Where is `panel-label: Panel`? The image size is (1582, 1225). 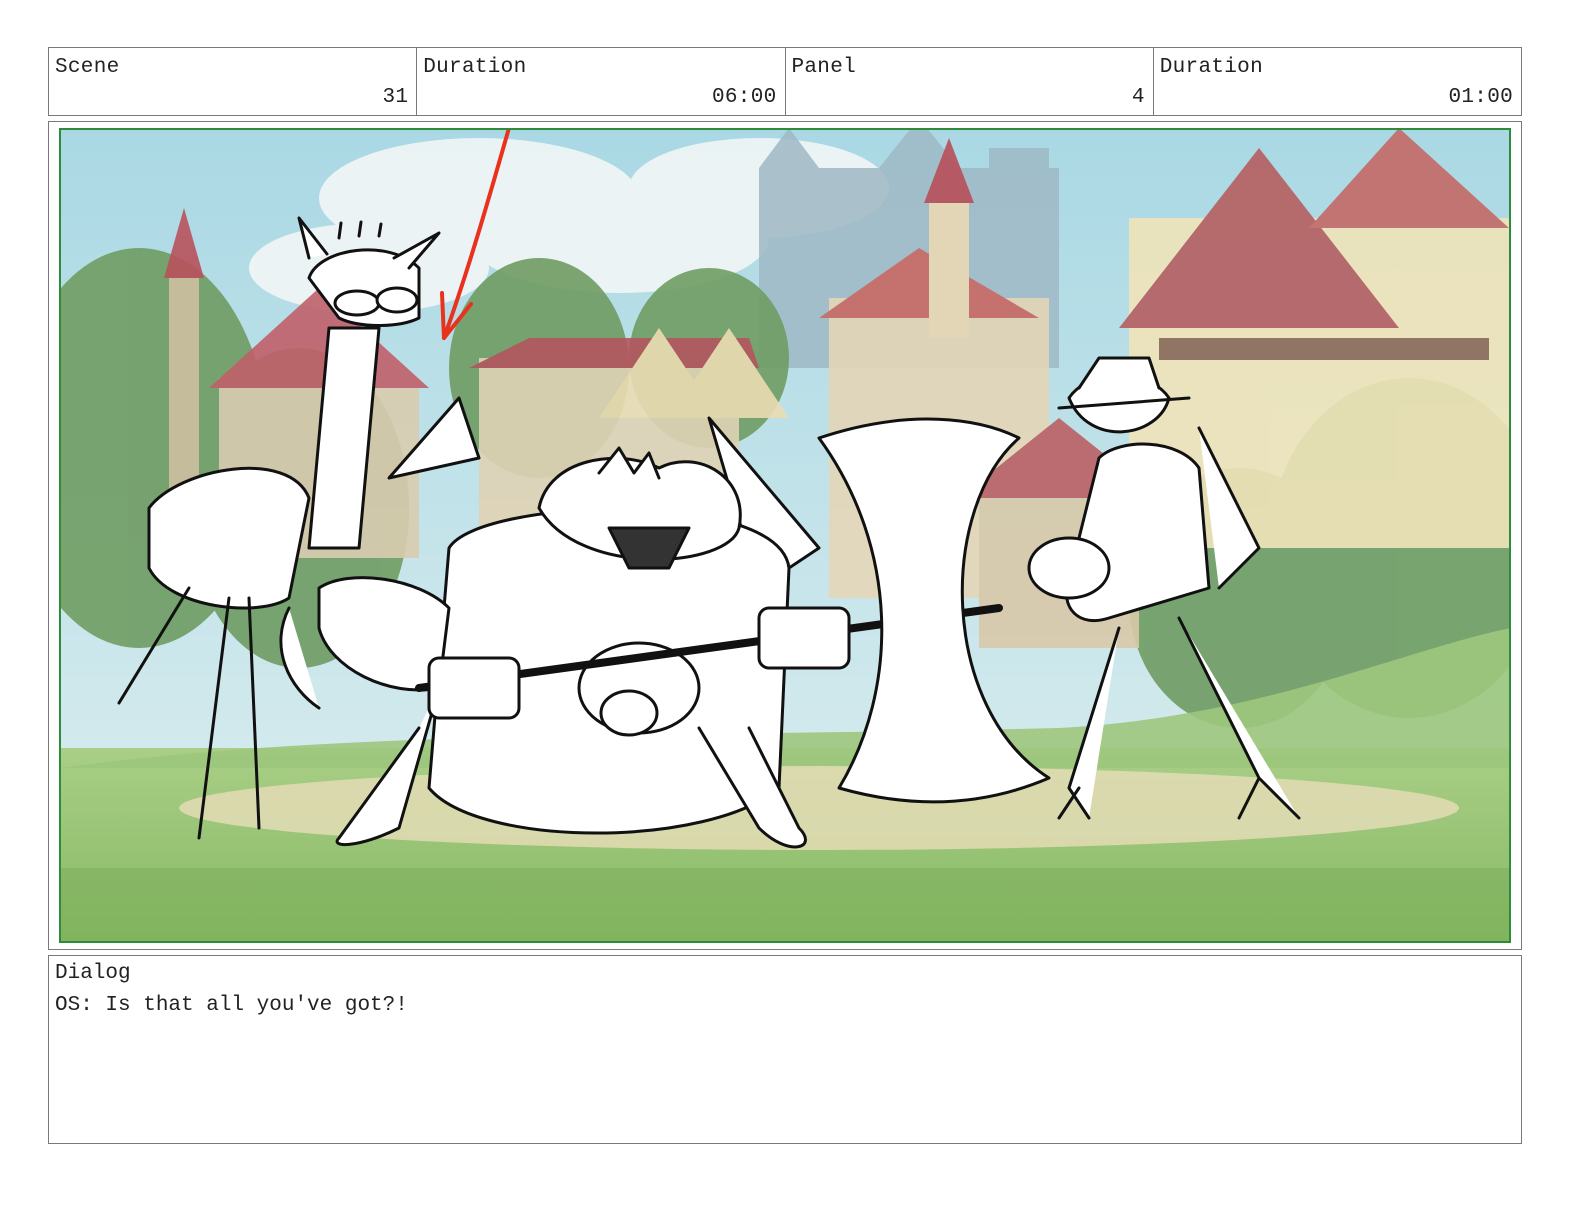
panel-label: Panel is located at coordinates (824, 67).